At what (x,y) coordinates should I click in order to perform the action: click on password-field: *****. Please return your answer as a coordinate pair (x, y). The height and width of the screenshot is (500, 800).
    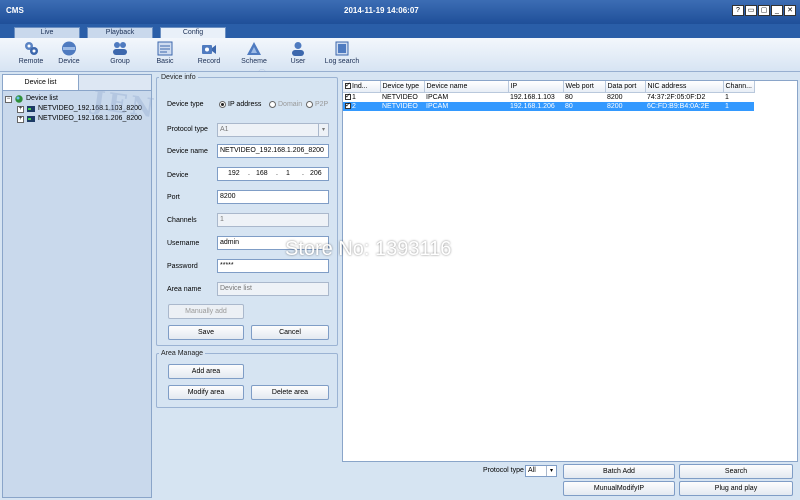
    Looking at the image, I should click on (273, 266).